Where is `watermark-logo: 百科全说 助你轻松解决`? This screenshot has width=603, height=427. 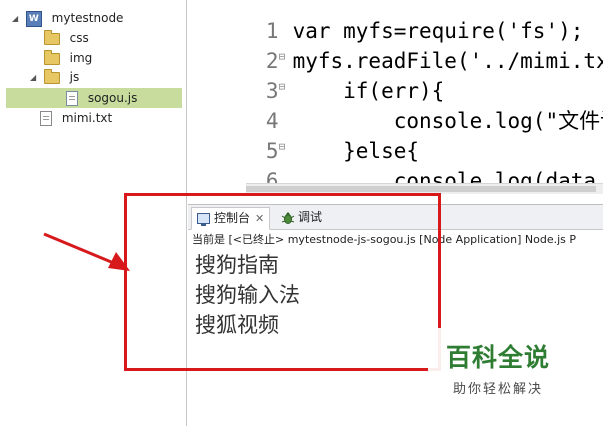 watermark-logo: 百科全说 助你轻松解决 is located at coordinates (498, 364).